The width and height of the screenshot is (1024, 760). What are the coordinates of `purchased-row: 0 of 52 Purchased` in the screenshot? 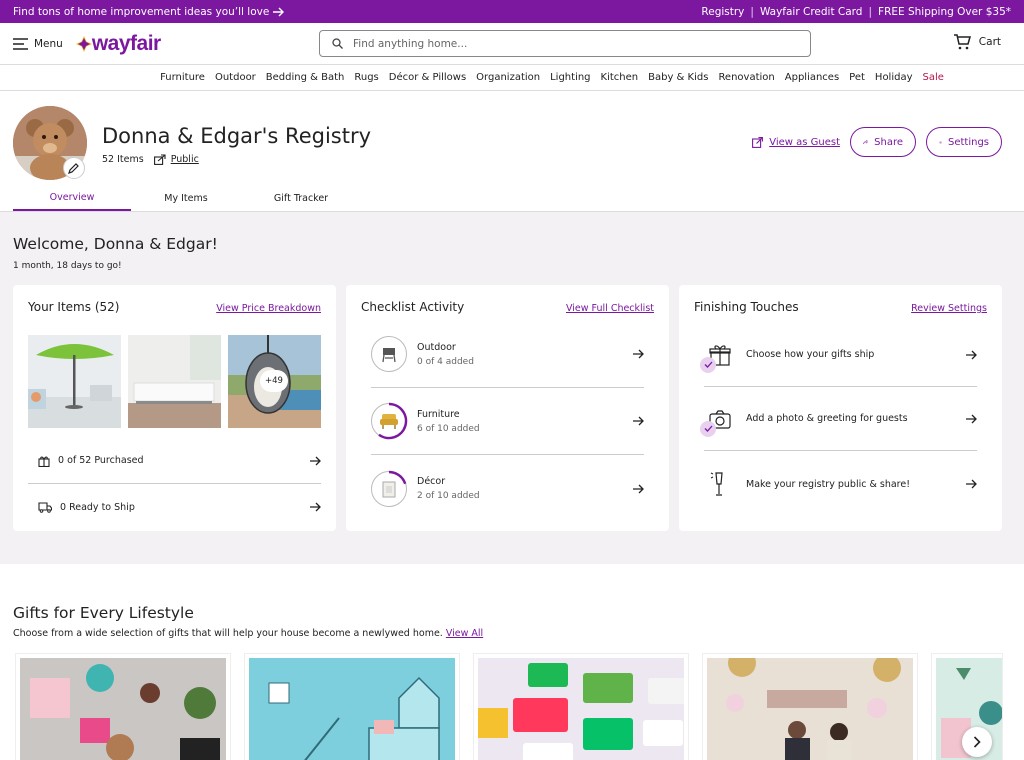 It's located at (174, 461).